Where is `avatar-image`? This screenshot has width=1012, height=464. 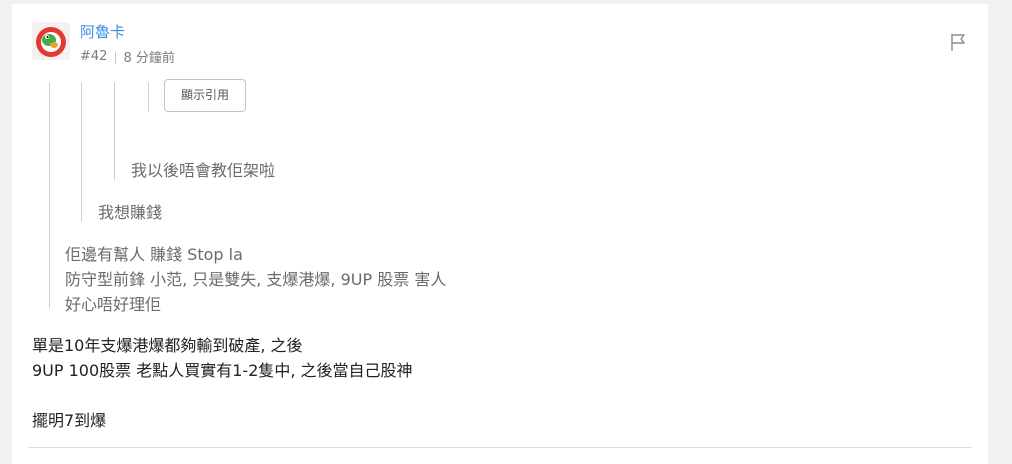
avatar-image is located at coordinates (51, 41).